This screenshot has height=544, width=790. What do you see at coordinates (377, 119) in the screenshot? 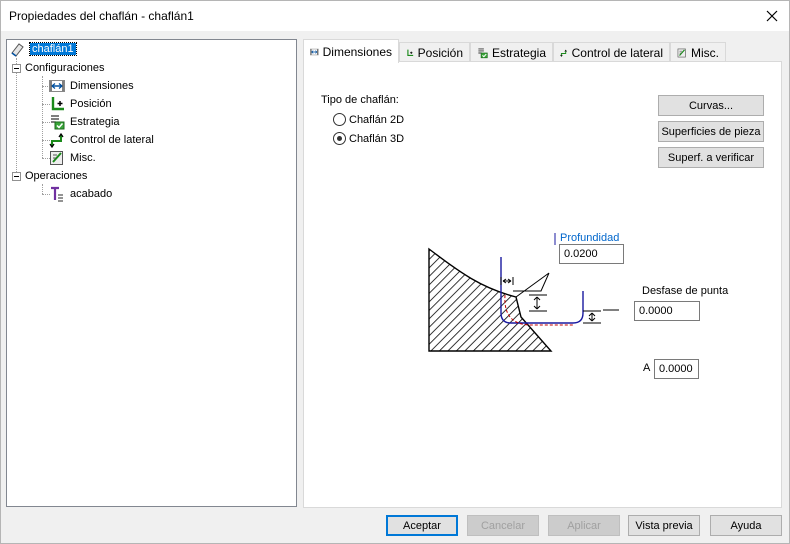
I see `radio-label: Chaflán 2D` at bounding box center [377, 119].